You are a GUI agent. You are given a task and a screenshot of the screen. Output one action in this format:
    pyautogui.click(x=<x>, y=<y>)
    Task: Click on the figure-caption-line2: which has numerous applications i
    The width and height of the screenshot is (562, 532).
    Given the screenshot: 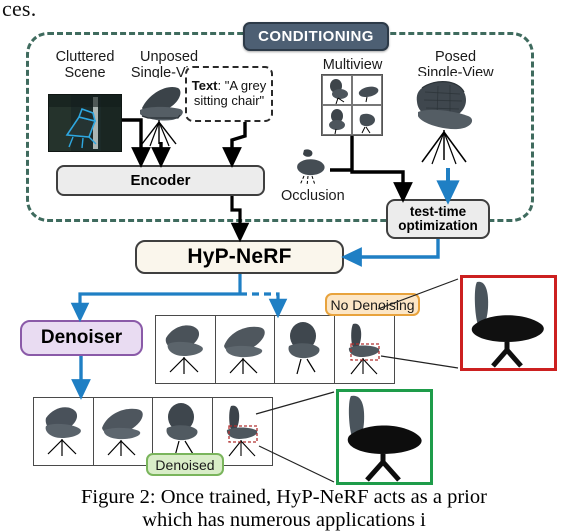 What is the action you would take?
    pyautogui.click(x=284, y=519)
    